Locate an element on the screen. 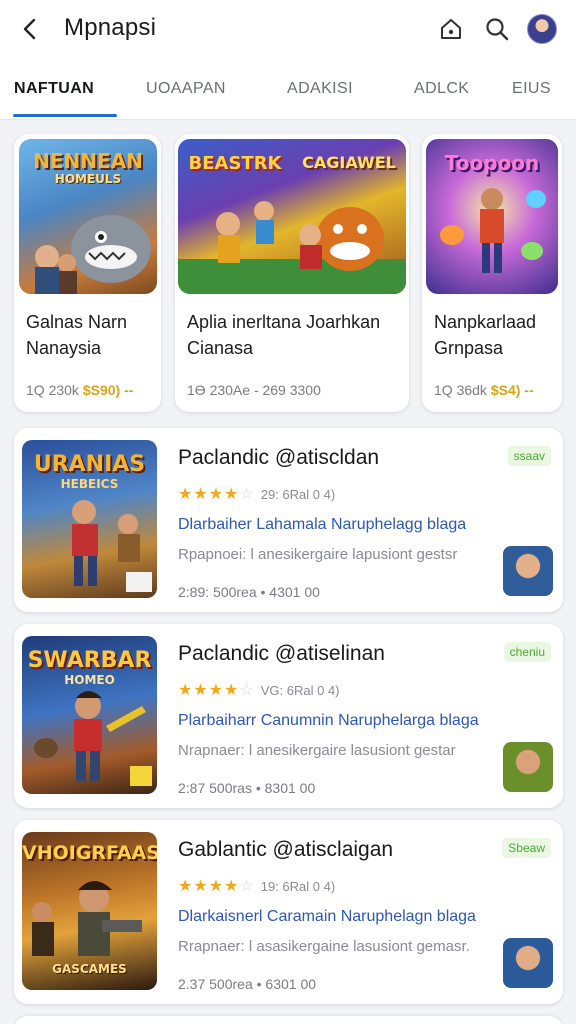 This screenshot has width=576, height=1024. game-name-line1: Galnas Narn is located at coordinates (77, 322).